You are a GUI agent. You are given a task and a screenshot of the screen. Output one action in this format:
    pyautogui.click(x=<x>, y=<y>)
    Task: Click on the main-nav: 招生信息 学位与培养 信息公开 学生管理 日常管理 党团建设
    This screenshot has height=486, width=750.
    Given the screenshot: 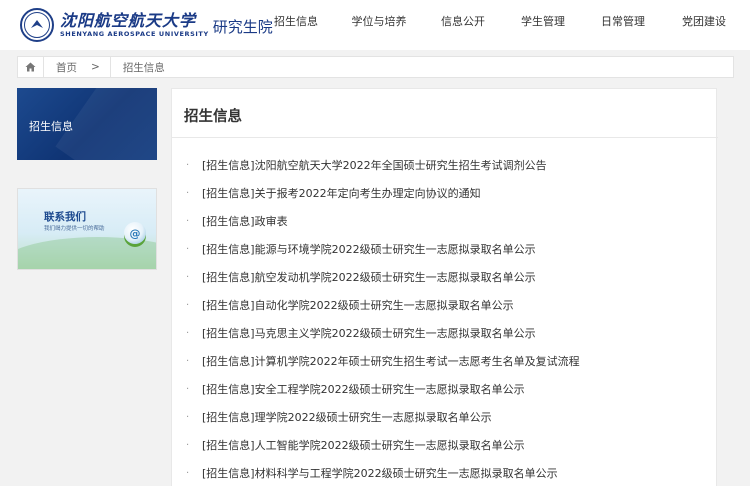 What is the action you would take?
    pyautogui.click(x=500, y=25)
    